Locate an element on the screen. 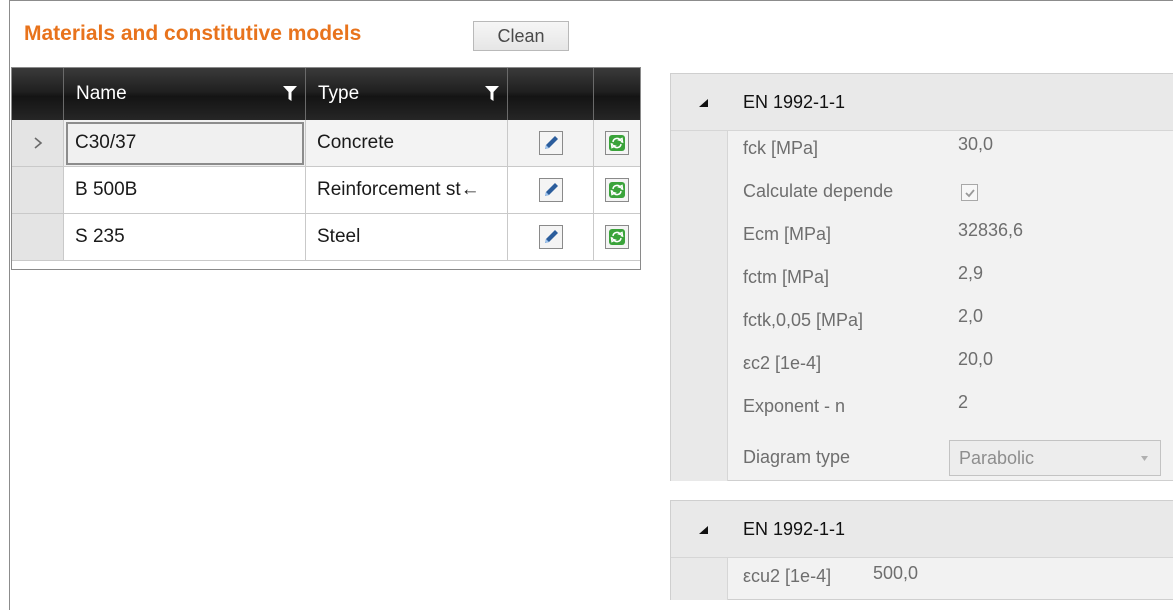  table-row: S 235 Steel is located at coordinates (326, 237).